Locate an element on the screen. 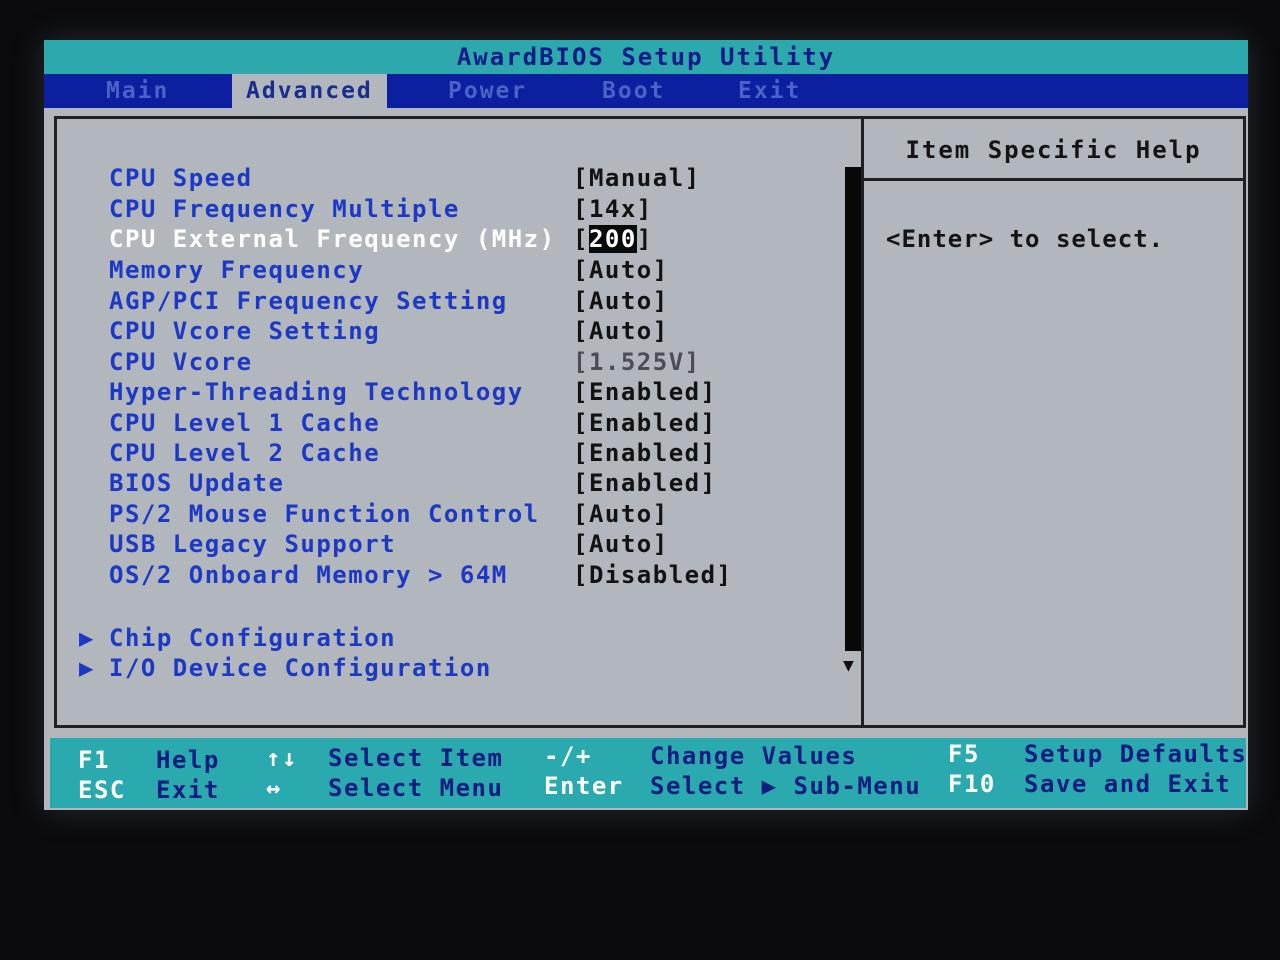 The image size is (1280, 960). key-enter-desc: Select ▶ Sub-Menu is located at coordinates (786, 786).